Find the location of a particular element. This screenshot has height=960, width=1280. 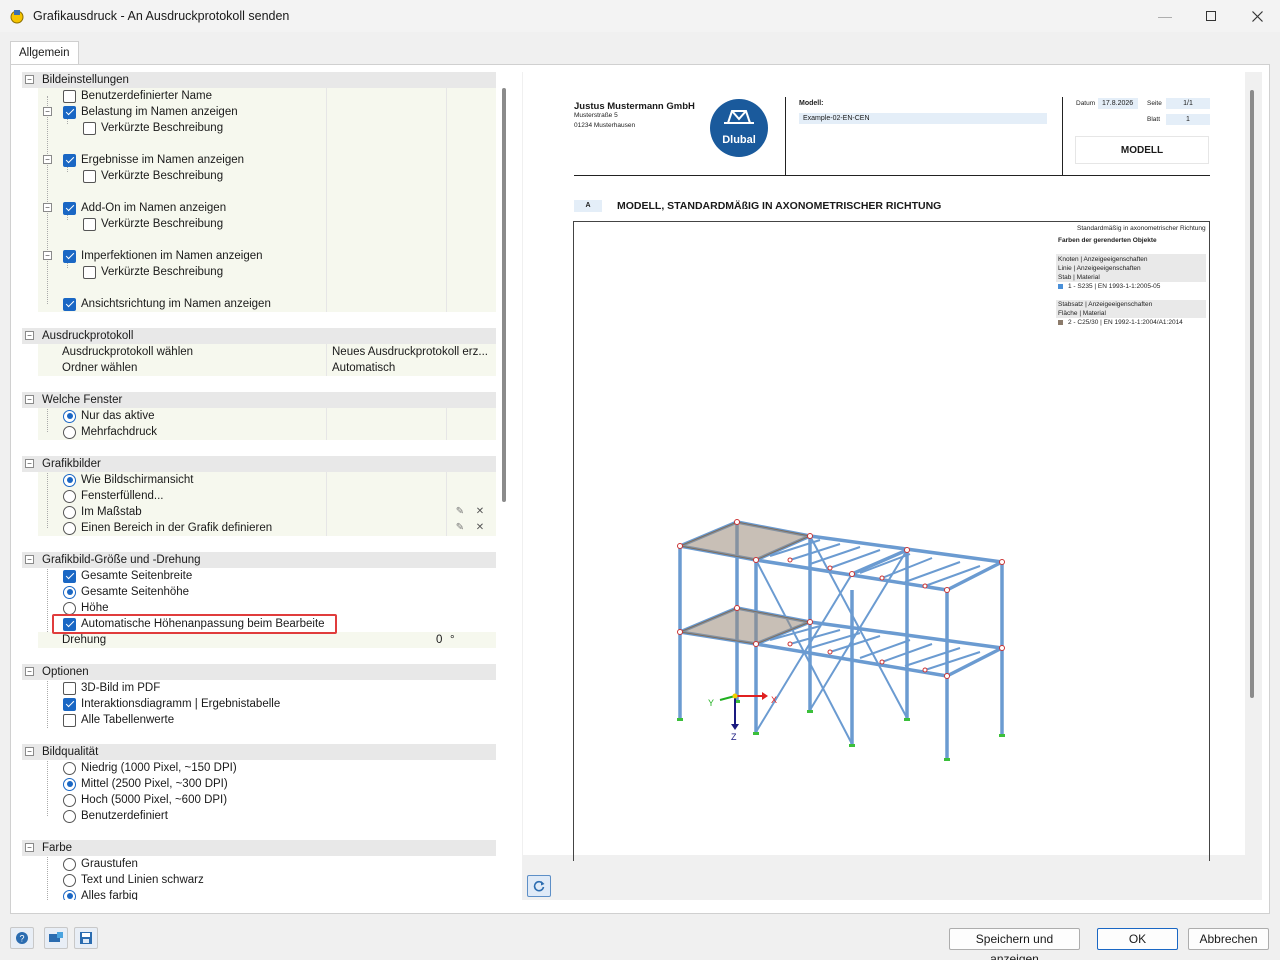

radio-bereich is located at coordinates (69, 528).